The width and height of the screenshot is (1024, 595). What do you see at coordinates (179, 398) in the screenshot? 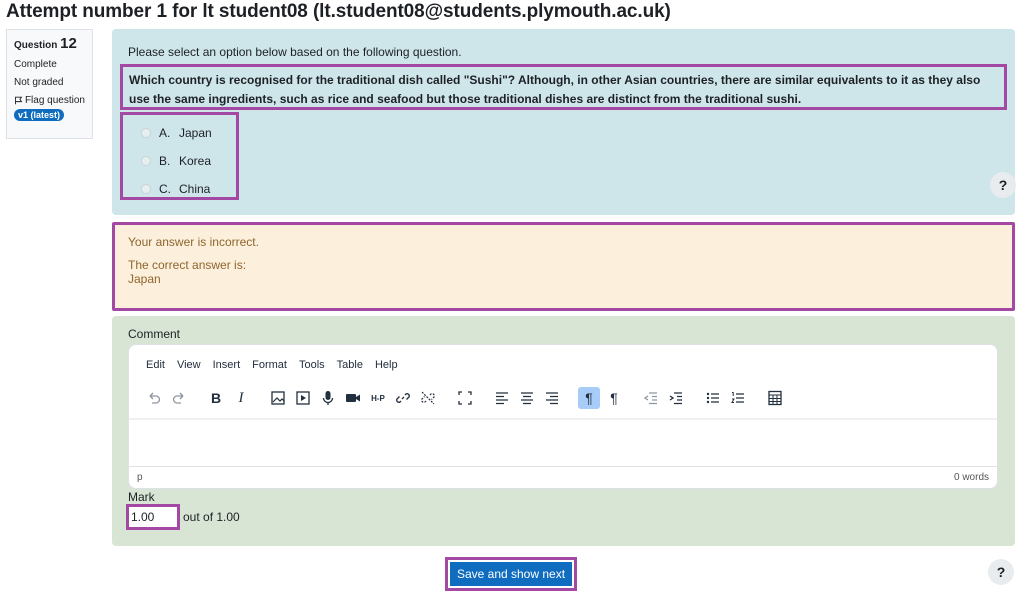
I see `redo-icon` at bounding box center [179, 398].